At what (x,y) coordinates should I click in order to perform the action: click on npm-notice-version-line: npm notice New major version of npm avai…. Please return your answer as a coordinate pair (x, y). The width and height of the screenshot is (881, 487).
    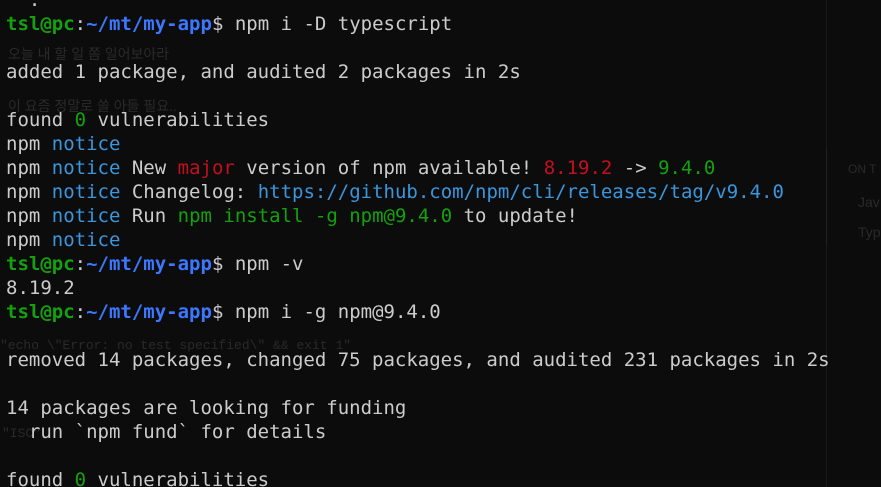
    Looking at the image, I should click on (443, 168).